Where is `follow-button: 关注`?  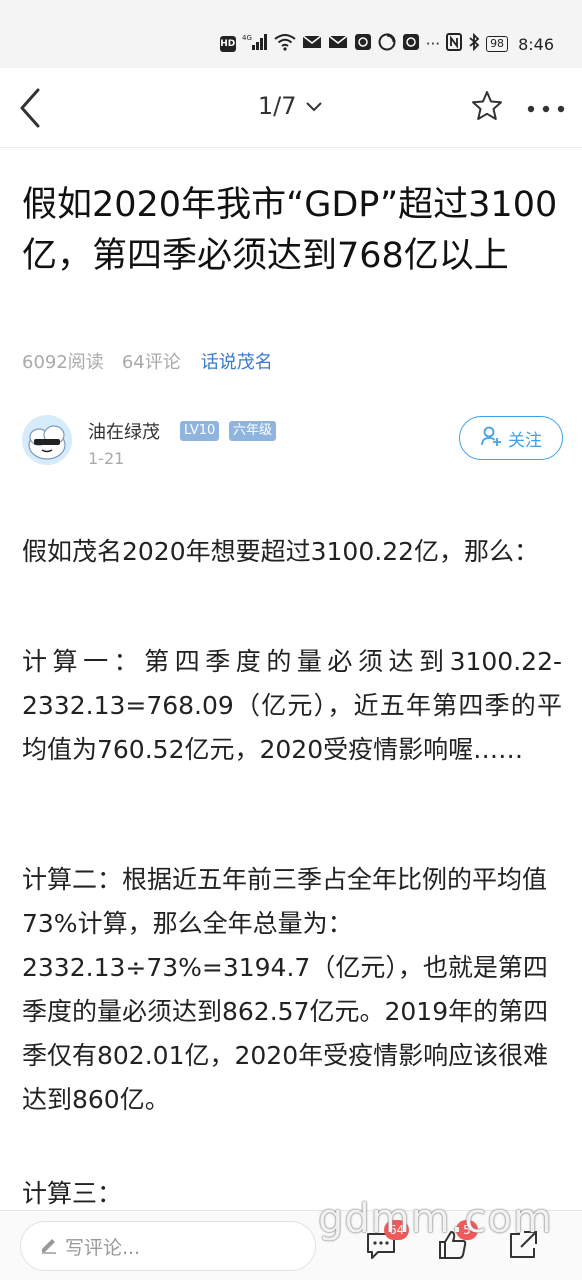
follow-button: 关注 is located at coordinates (511, 438).